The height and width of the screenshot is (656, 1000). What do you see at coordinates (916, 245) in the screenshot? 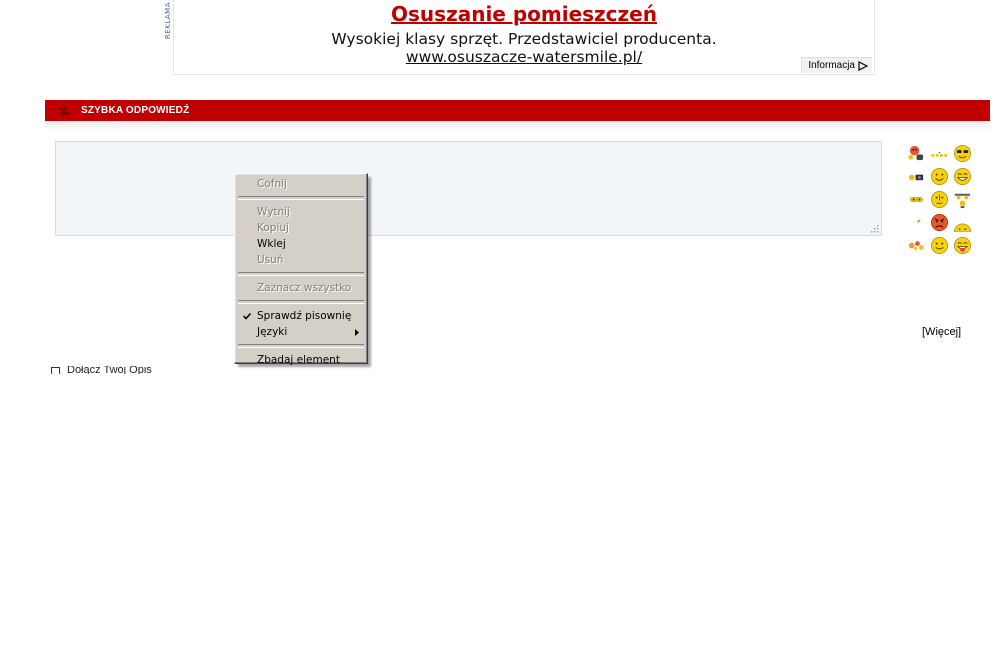
I see `flower-smiley-icon` at bounding box center [916, 245].